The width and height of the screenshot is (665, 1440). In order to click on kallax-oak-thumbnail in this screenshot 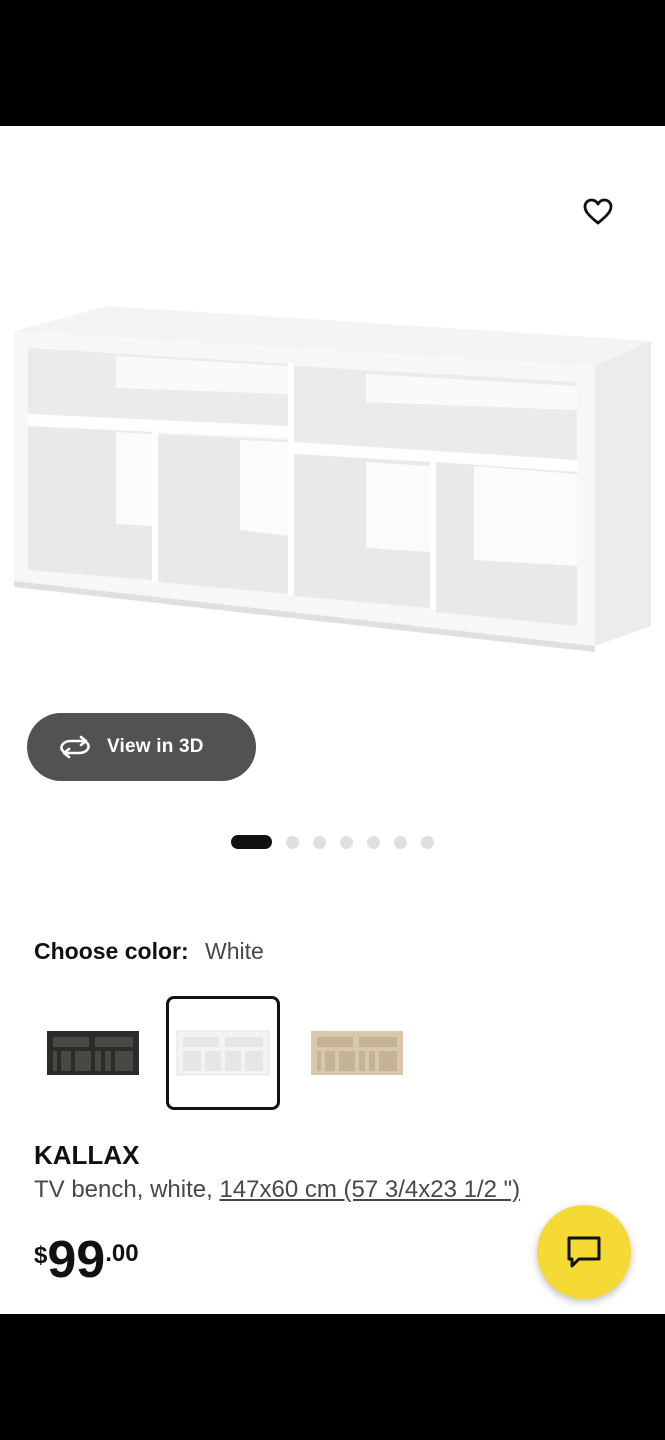, I will do `click(357, 1053)`.